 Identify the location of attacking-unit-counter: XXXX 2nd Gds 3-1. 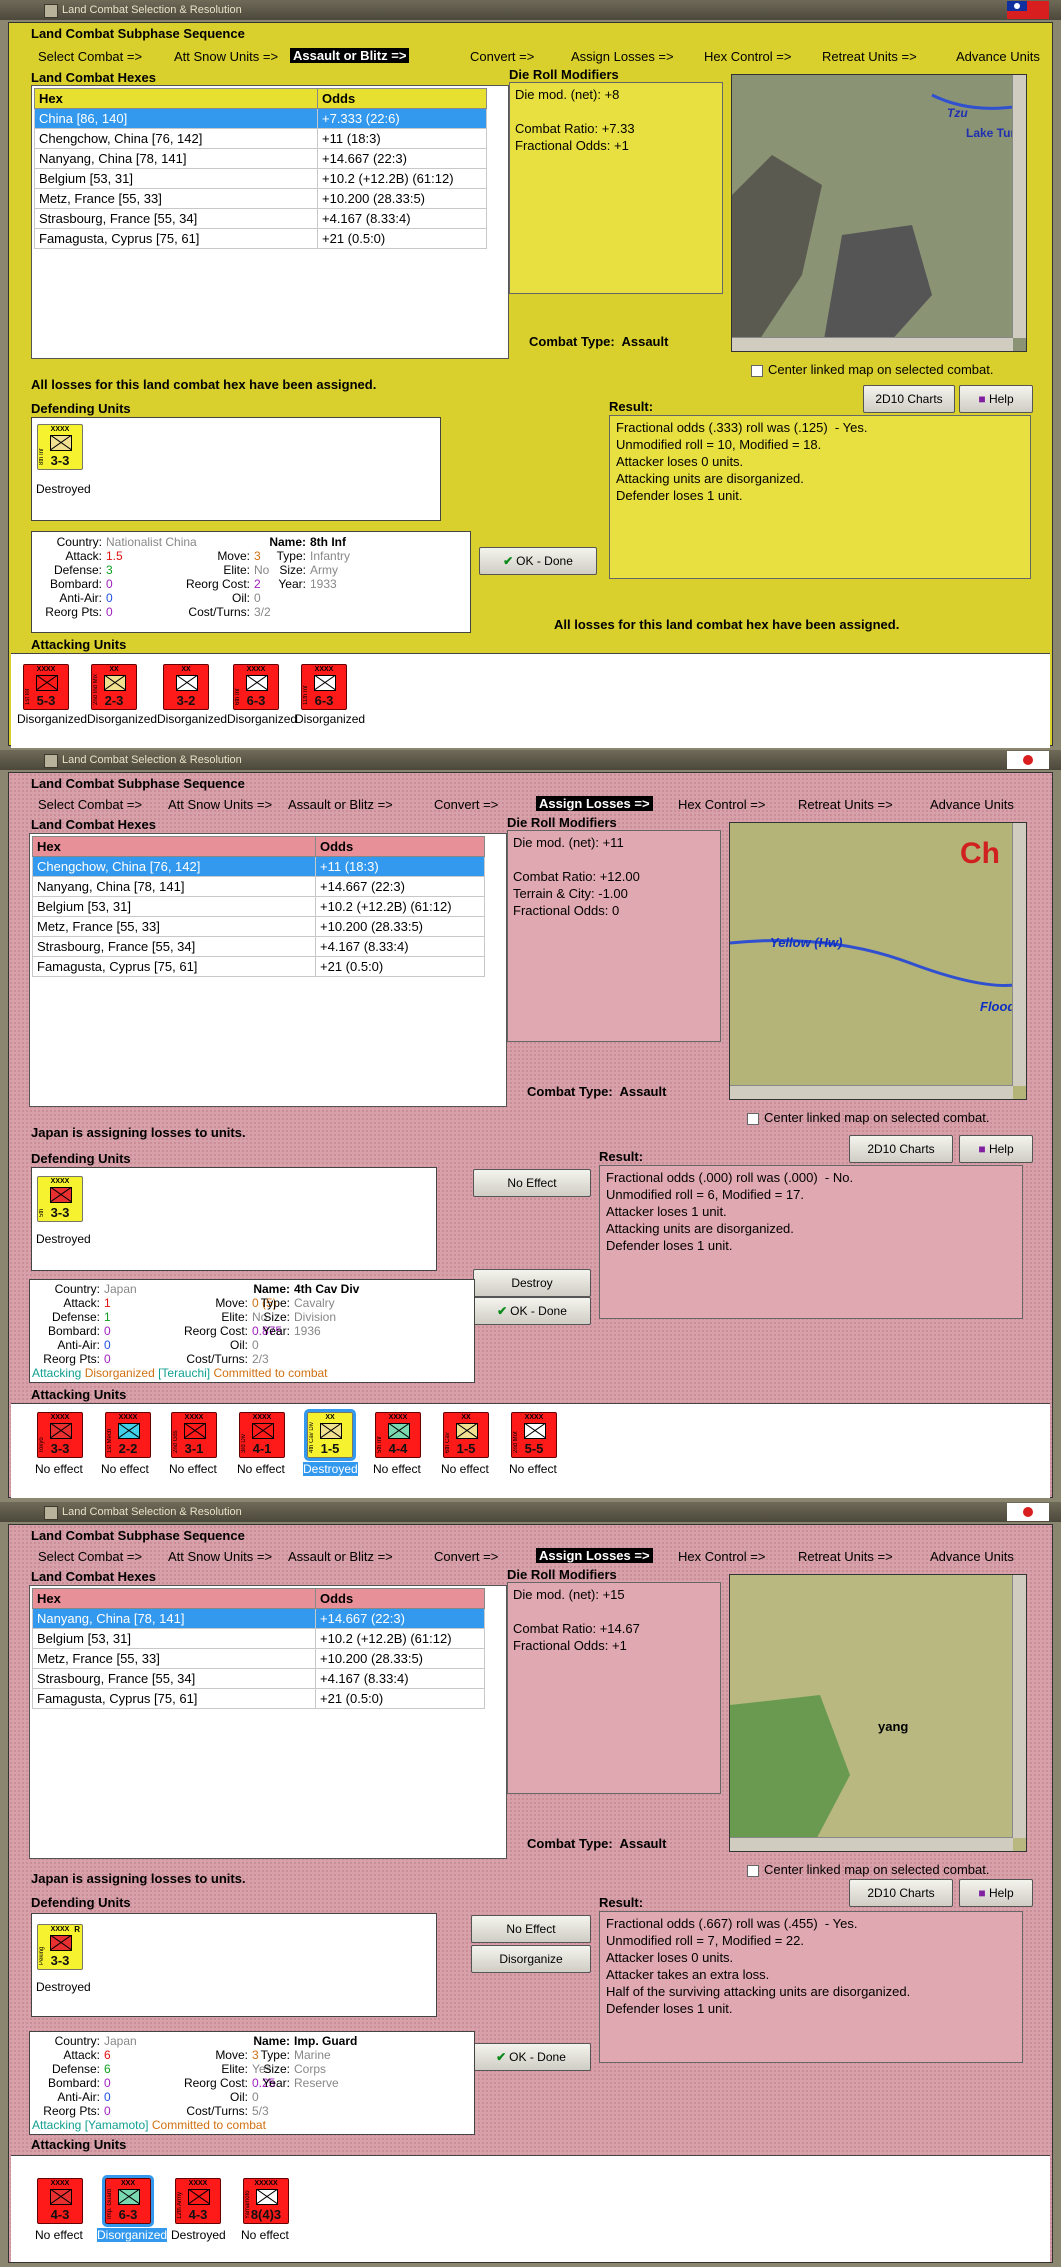
(194, 1435).